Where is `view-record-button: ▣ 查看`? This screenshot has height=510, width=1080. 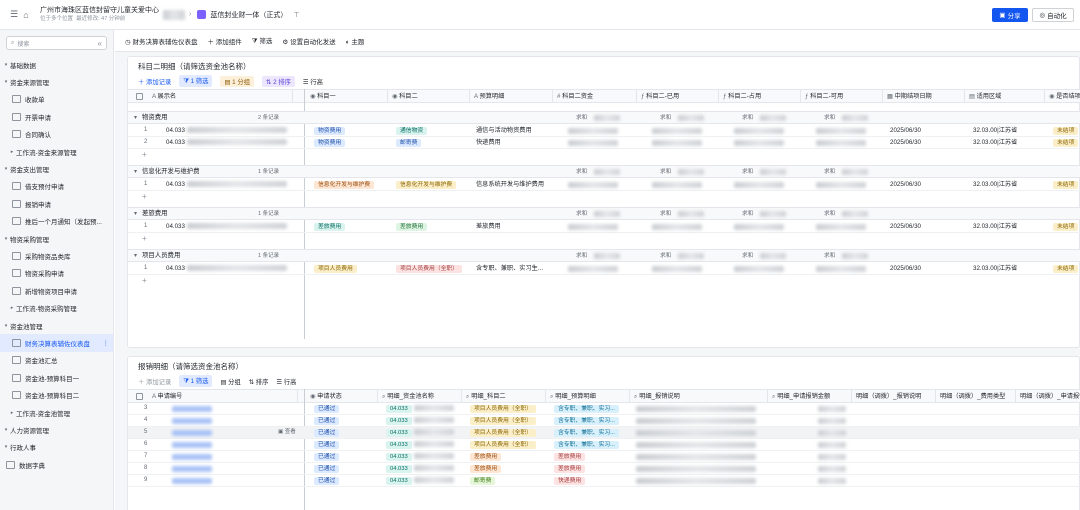
view-record-button: ▣ 查看 is located at coordinates (287, 432).